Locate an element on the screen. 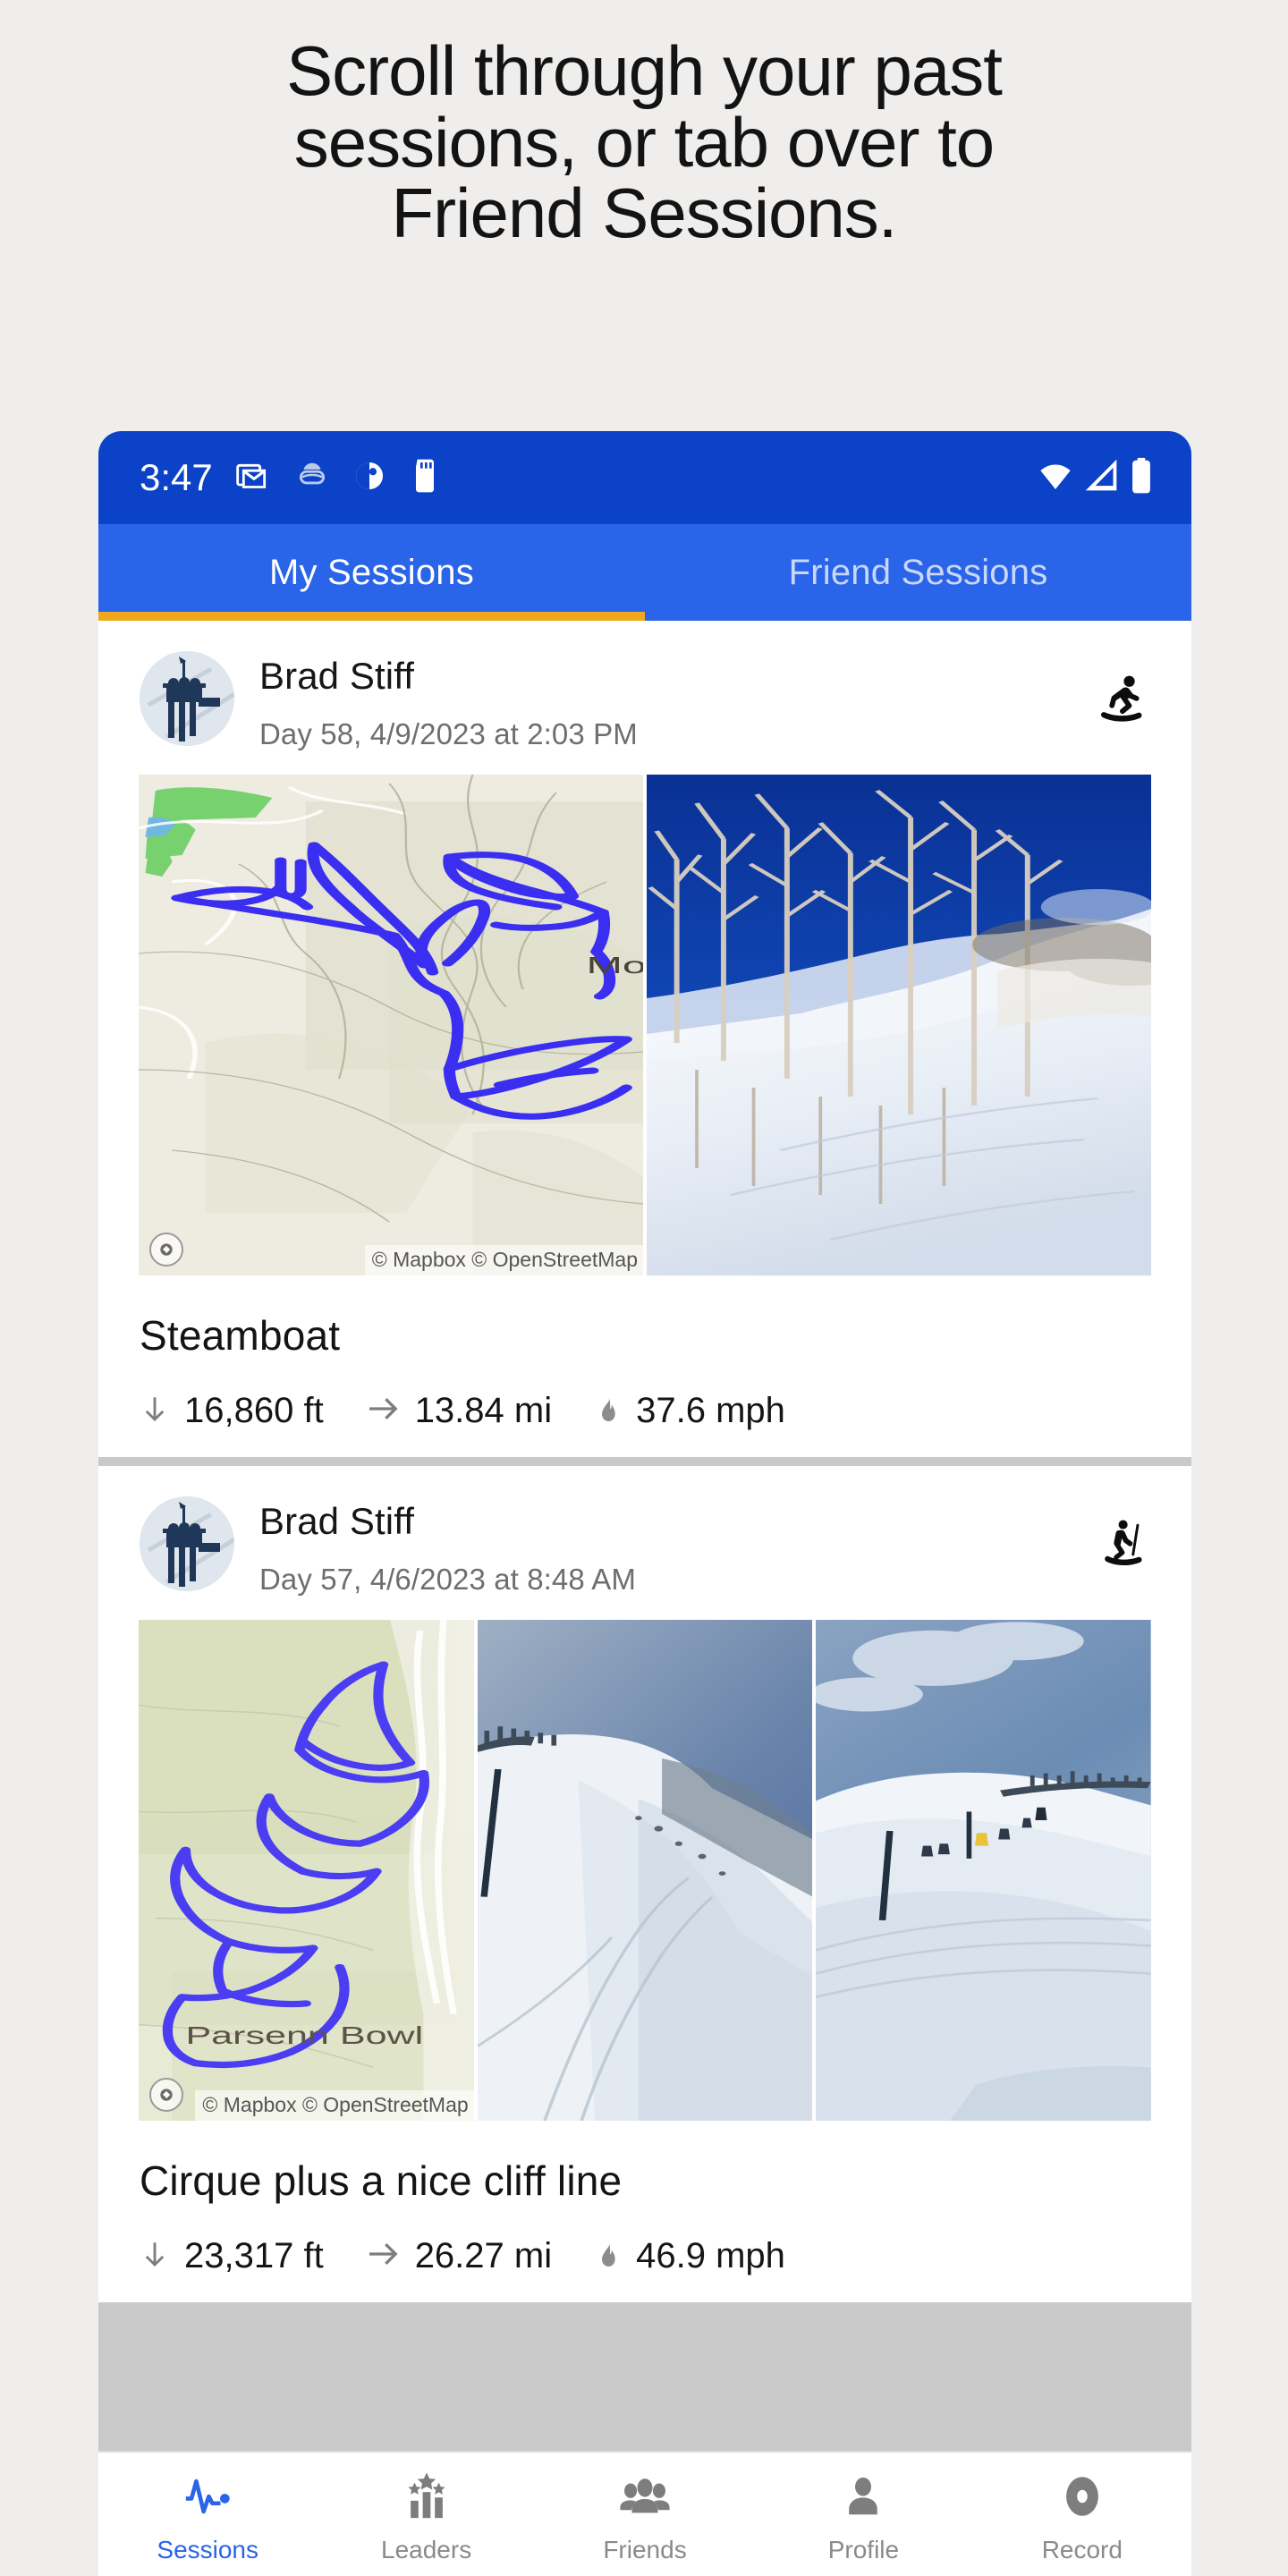 This screenshot has width=1288, height=2576. snowboarder-icon is located at coordinates (1121, 692).